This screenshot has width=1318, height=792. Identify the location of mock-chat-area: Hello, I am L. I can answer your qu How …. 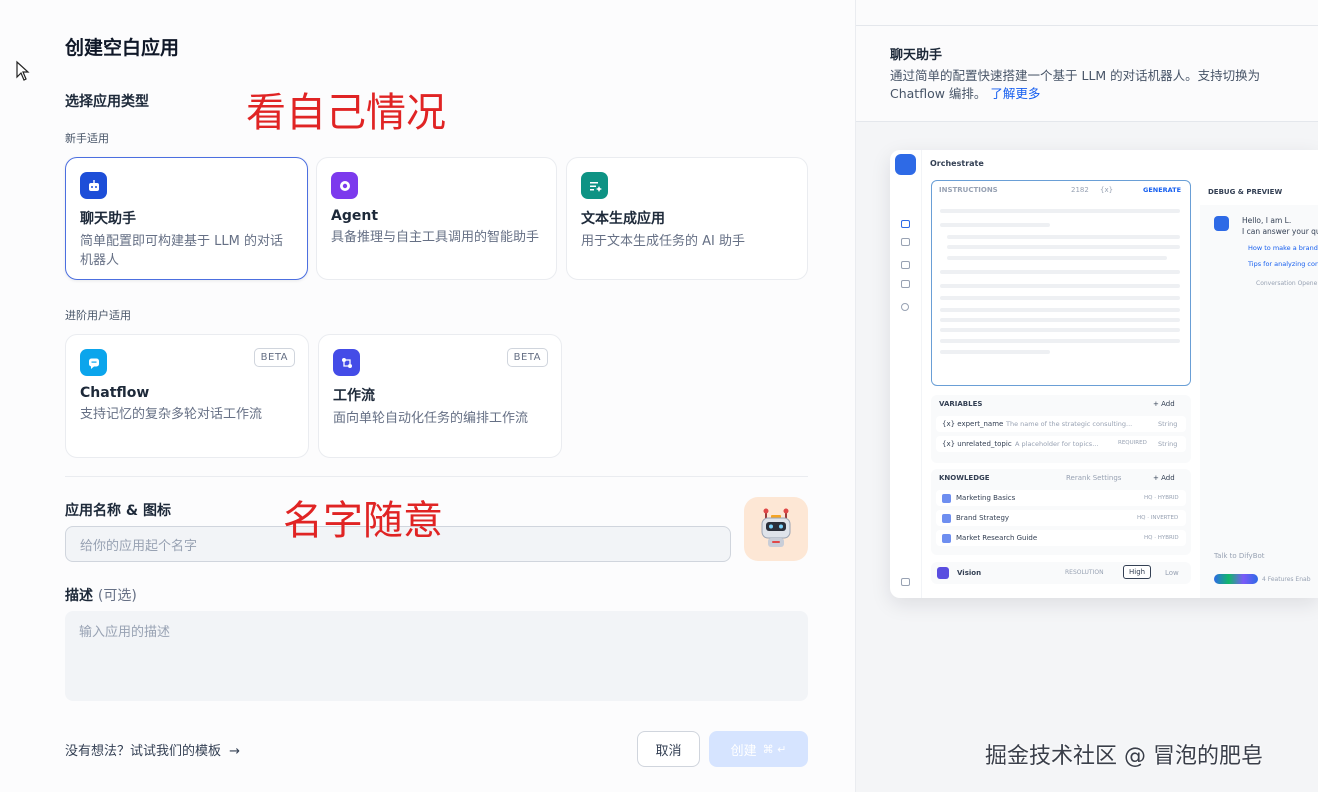
(1259, 401).